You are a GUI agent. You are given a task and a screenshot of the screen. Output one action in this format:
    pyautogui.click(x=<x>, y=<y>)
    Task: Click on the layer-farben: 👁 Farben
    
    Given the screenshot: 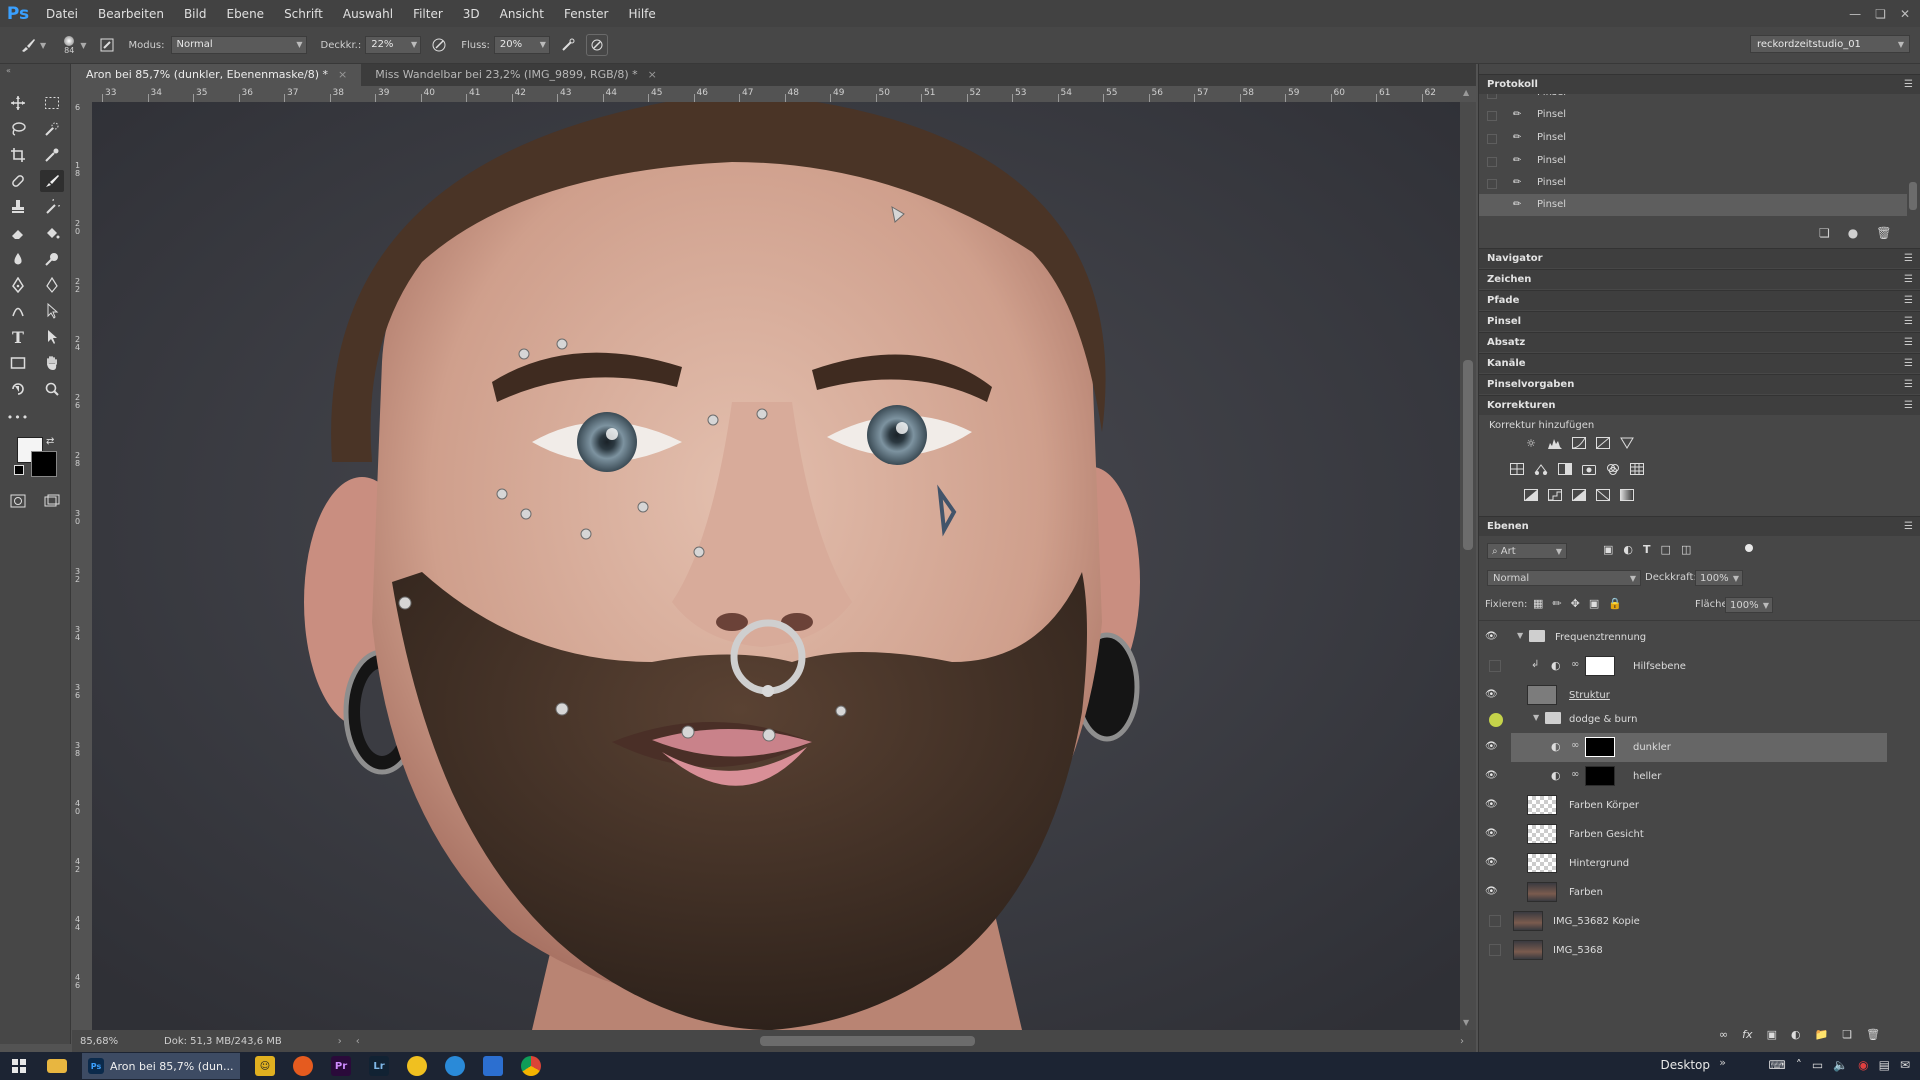 What is the action you would take?
    pyautogui.click(x=1686, y=892)
    